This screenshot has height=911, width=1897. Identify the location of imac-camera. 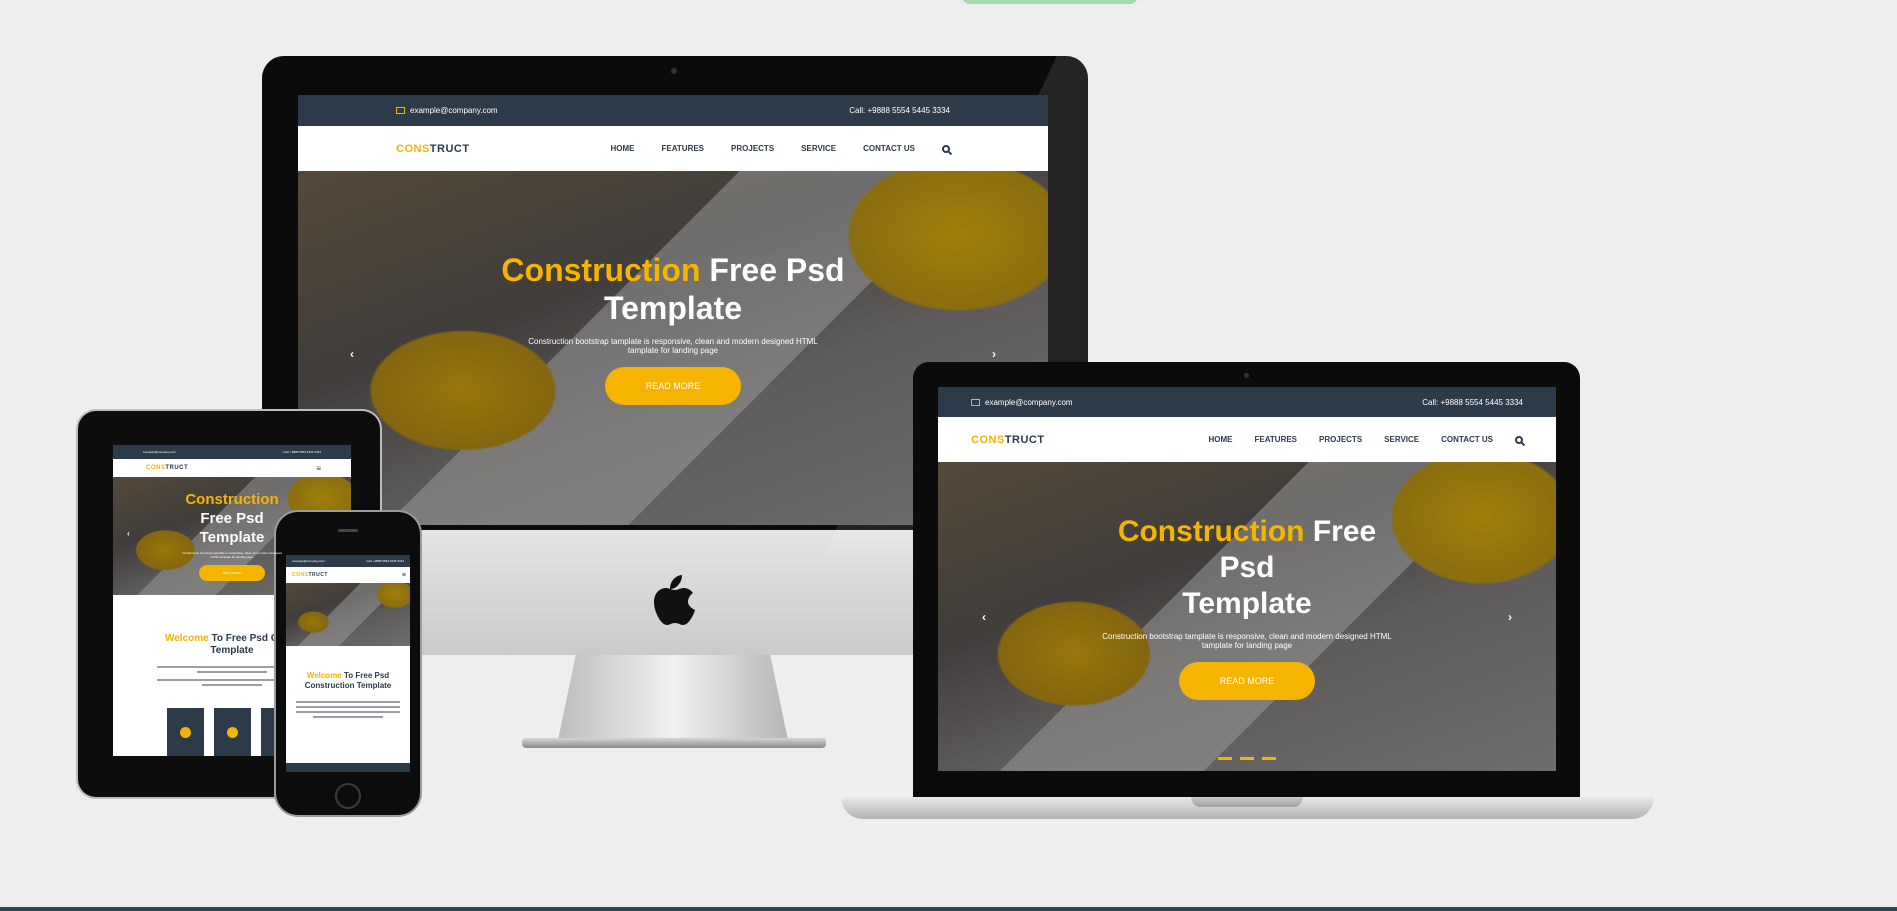
(674, 71).